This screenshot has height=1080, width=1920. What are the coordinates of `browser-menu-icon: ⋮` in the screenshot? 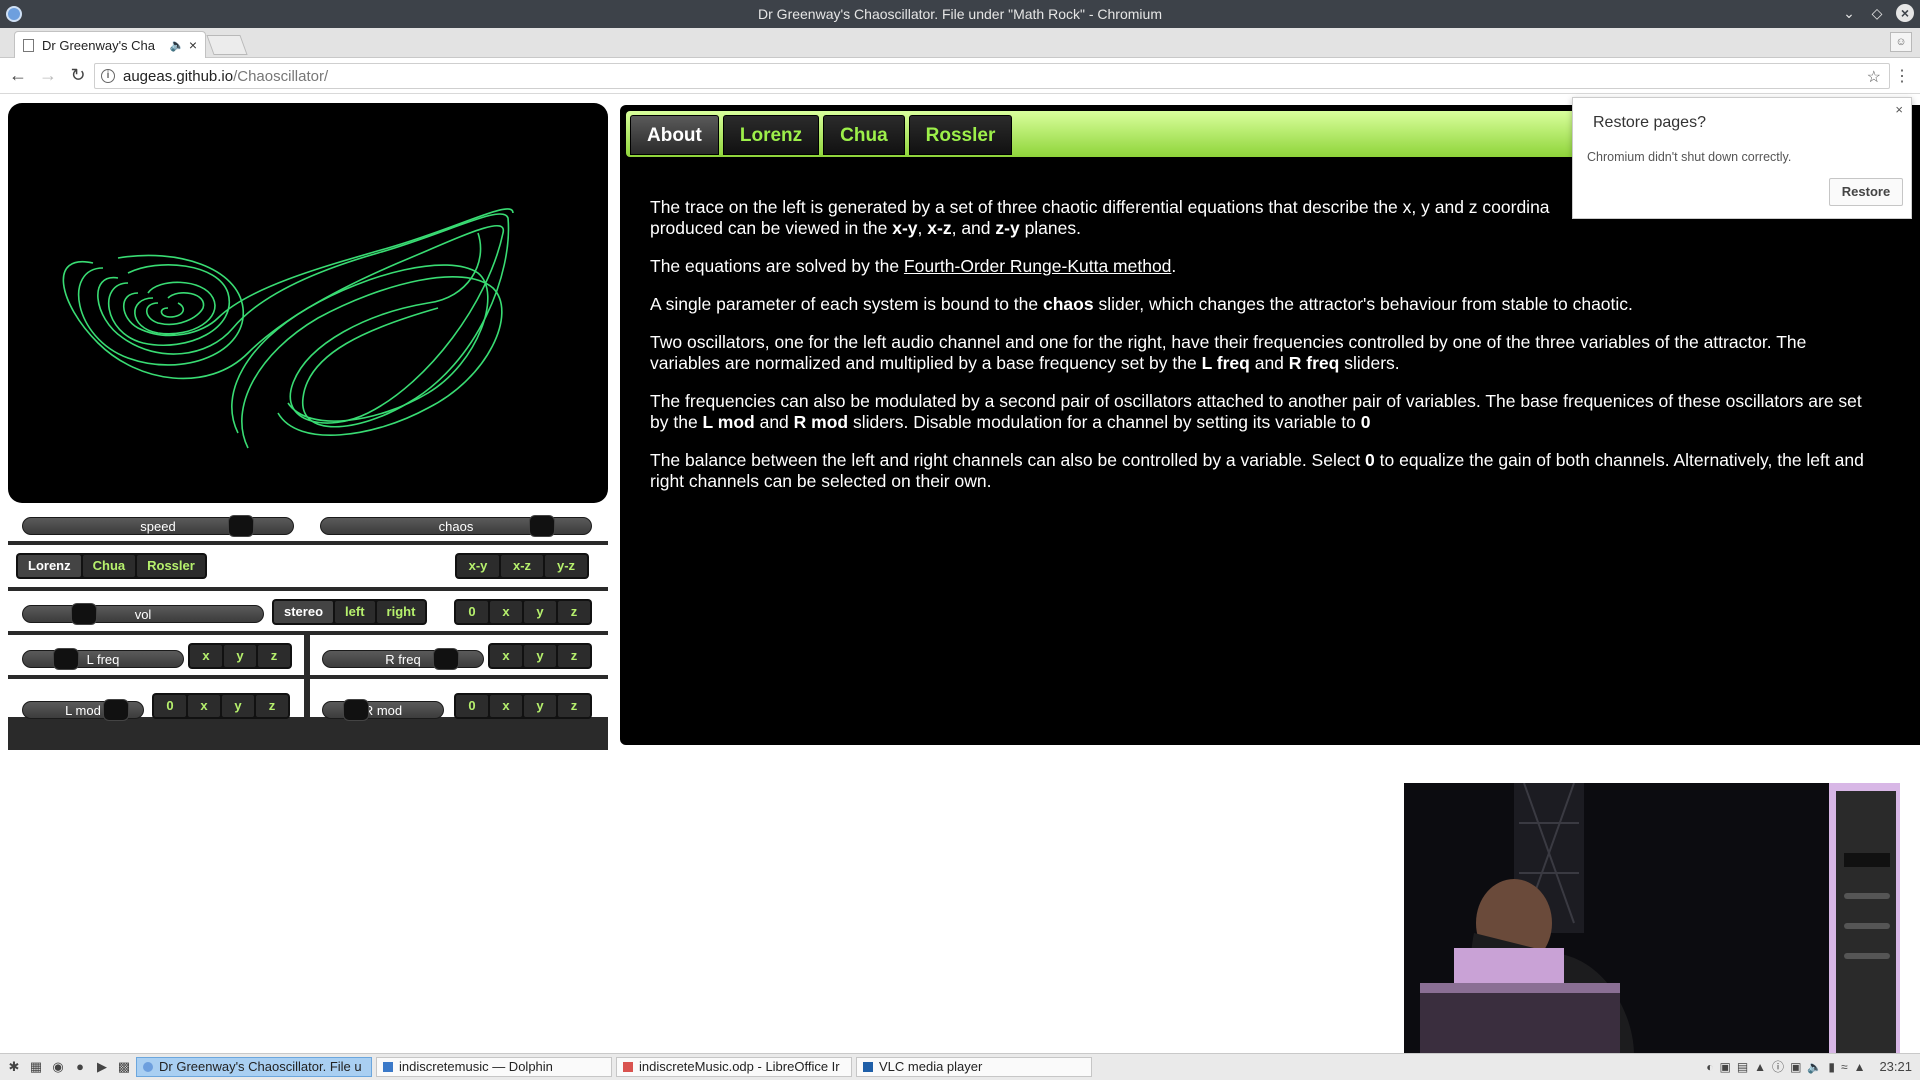 It's located at (1902, 76).